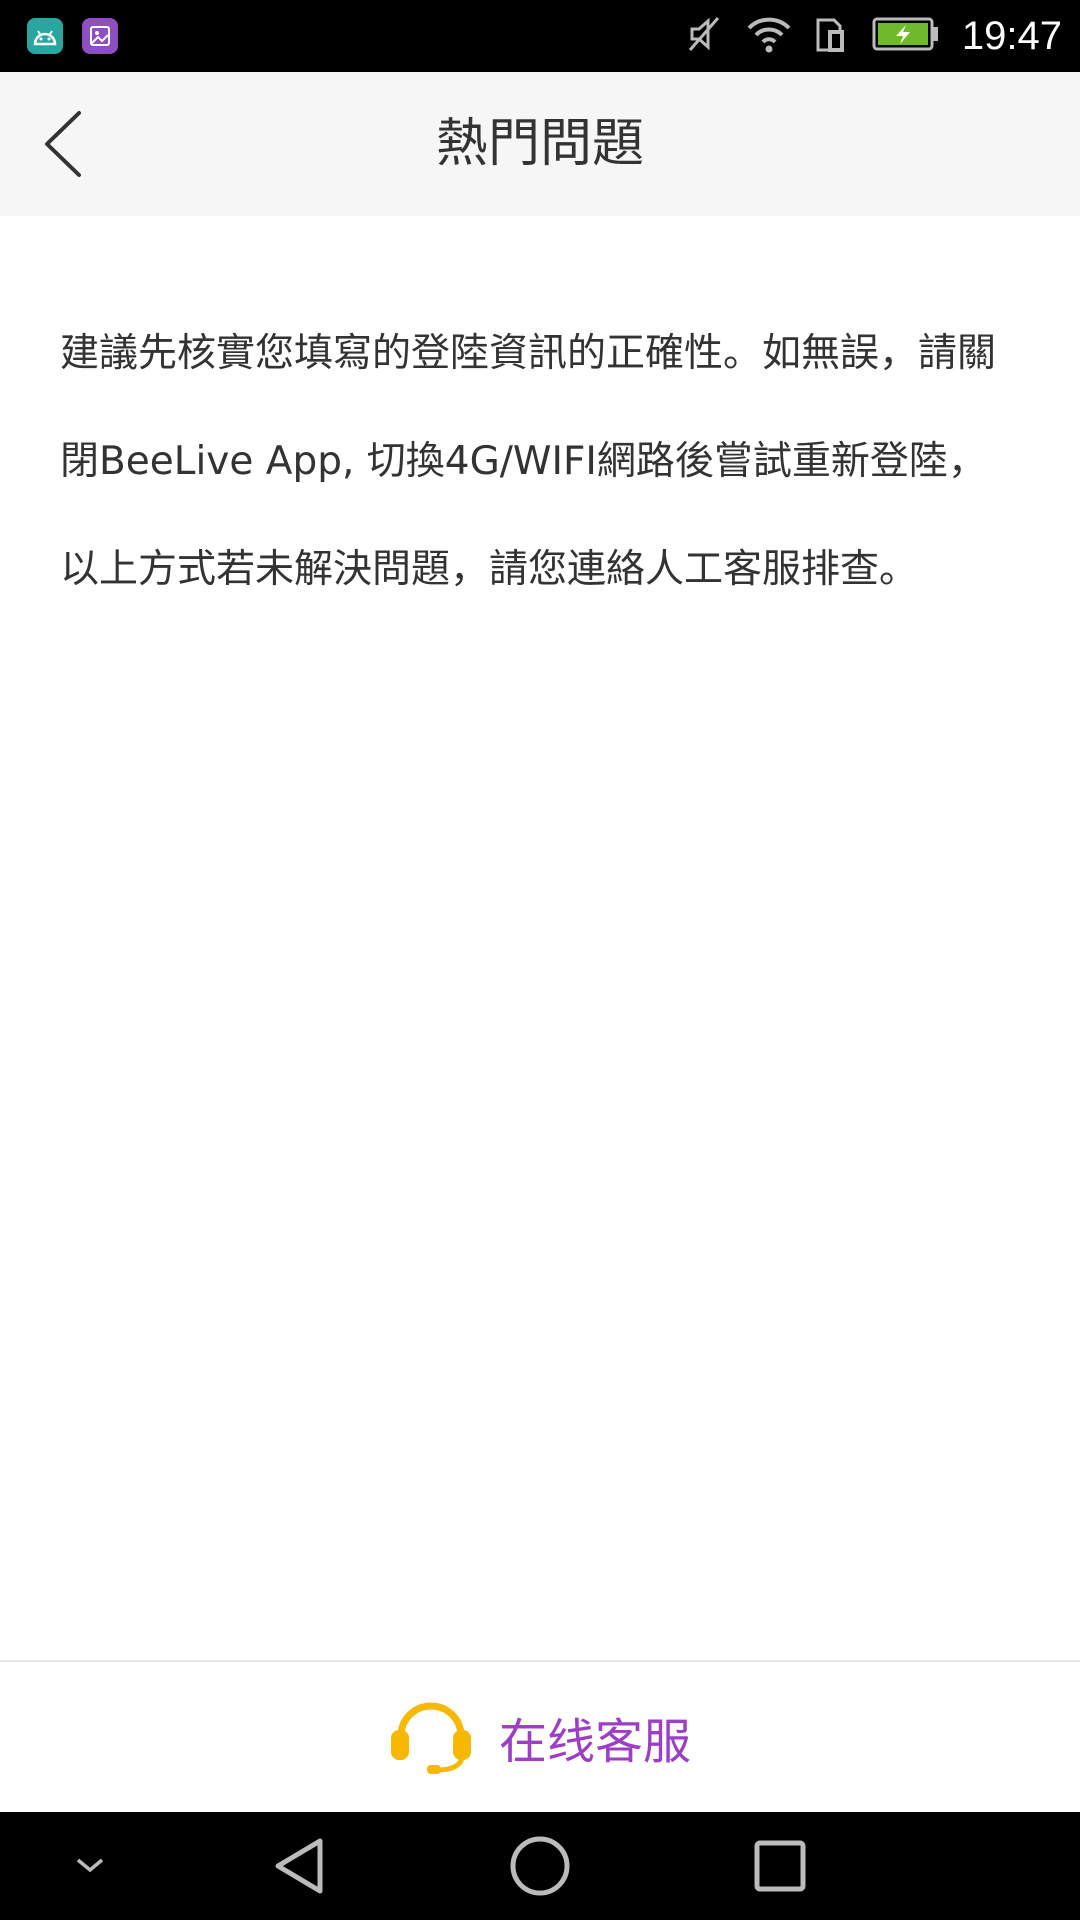 Image resolution: width=1080 pixels, height=1920 pixels. What do you see at coordinates (1011, 35) in the screenshot?
I see `status-time: 19:47` at bounding box center [1011, 35].